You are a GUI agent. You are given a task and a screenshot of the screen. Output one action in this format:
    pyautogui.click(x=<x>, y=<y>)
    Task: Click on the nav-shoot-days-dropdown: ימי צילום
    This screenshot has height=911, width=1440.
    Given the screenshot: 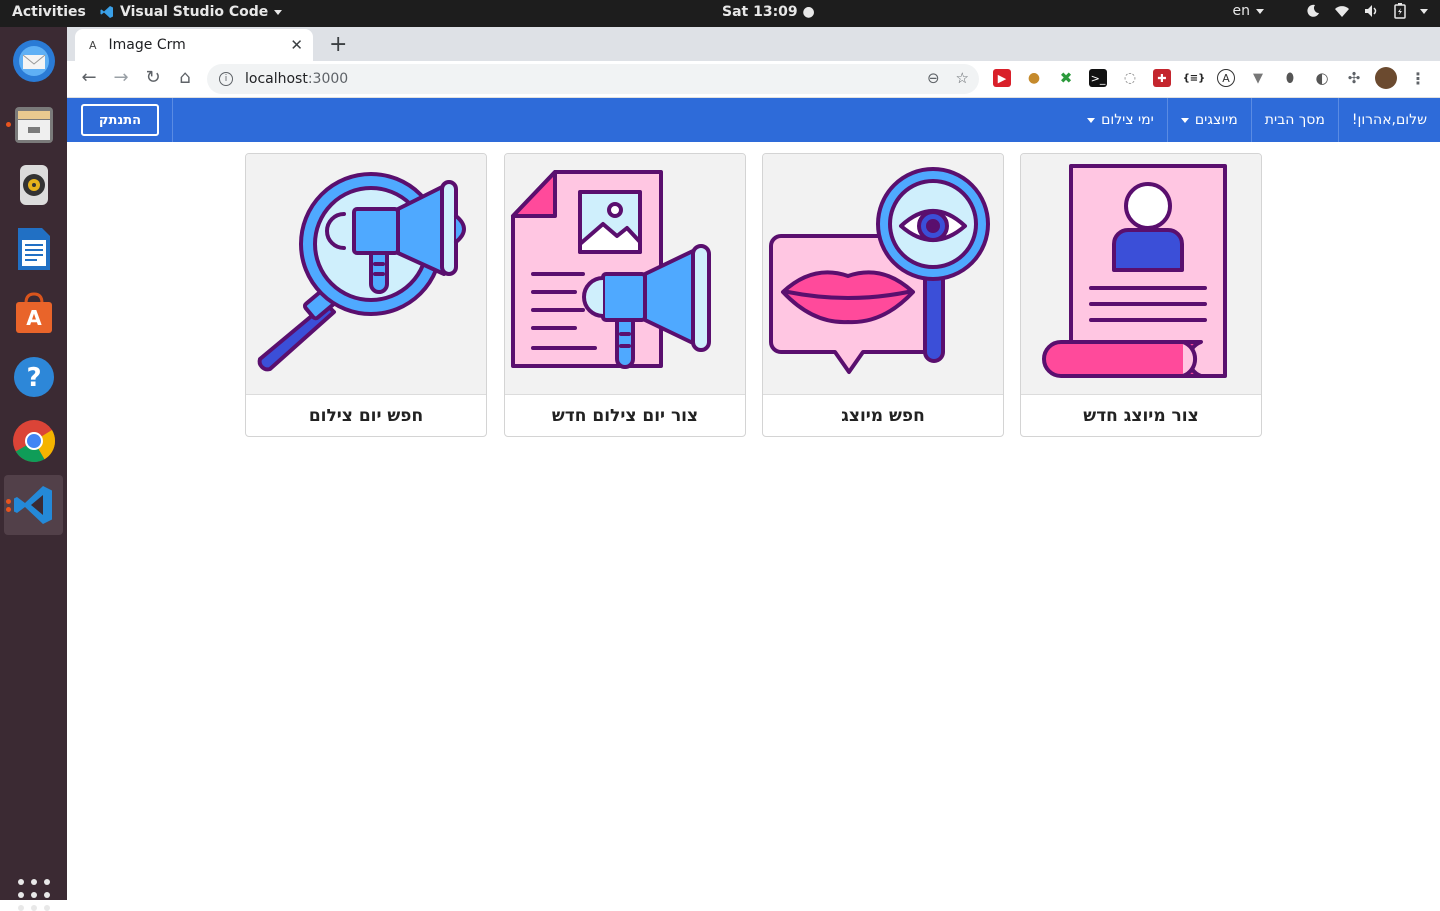 What is the action you would take?
    pyautogui.click(x=1120, y=120)
    